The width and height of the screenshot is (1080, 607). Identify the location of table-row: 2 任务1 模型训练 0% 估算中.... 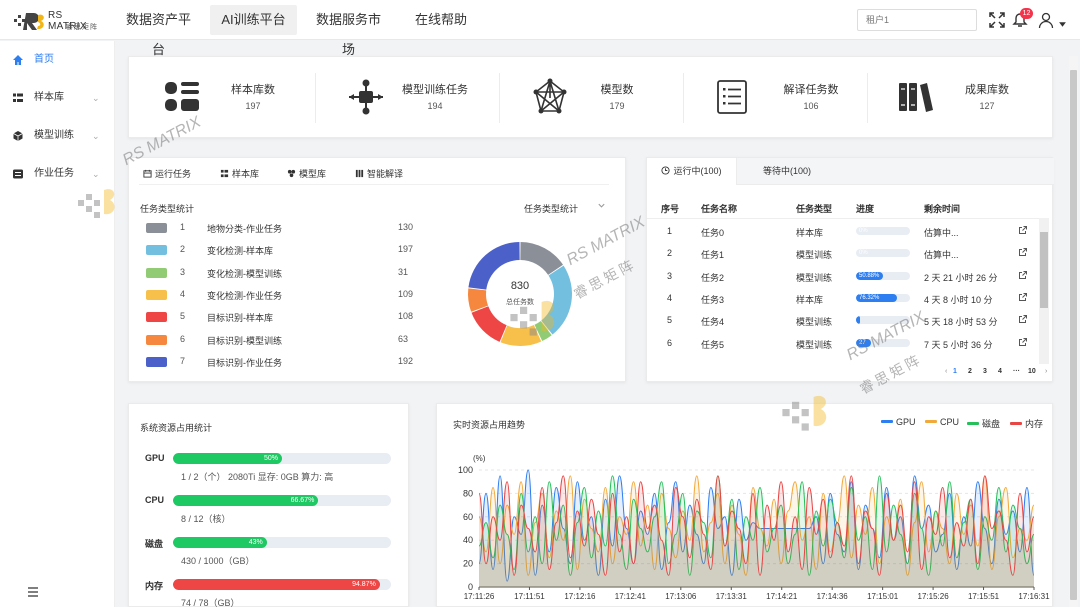
(843, 253).